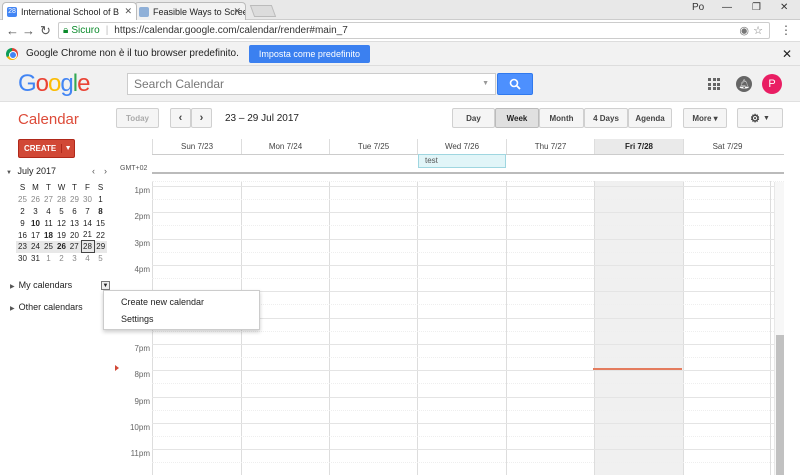 The image size is (800, 475). Describe the element at coordinates (36, 171) in the screenshot. I see `mini-month-label: July 2017` at that location.